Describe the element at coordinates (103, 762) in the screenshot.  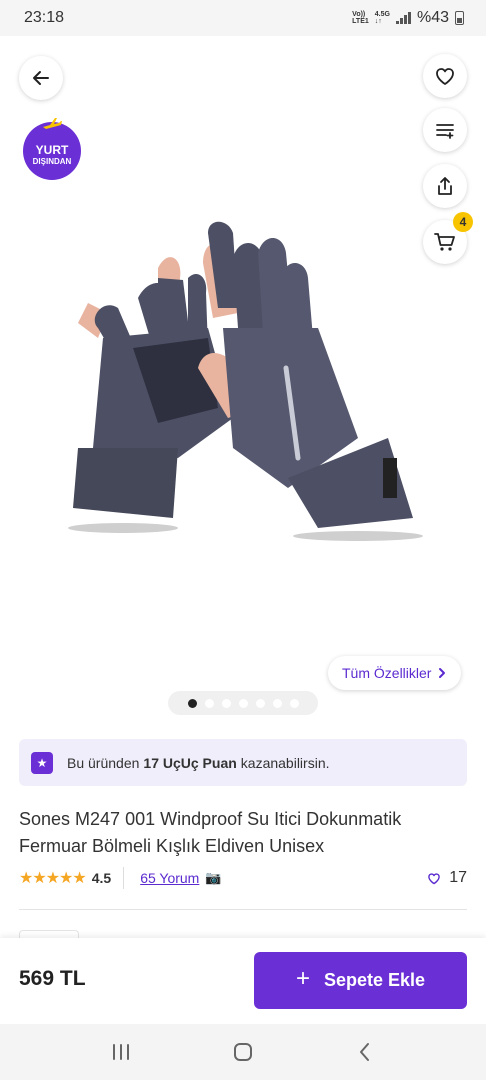
I see `points-prefix: Bu üründen` at that location.